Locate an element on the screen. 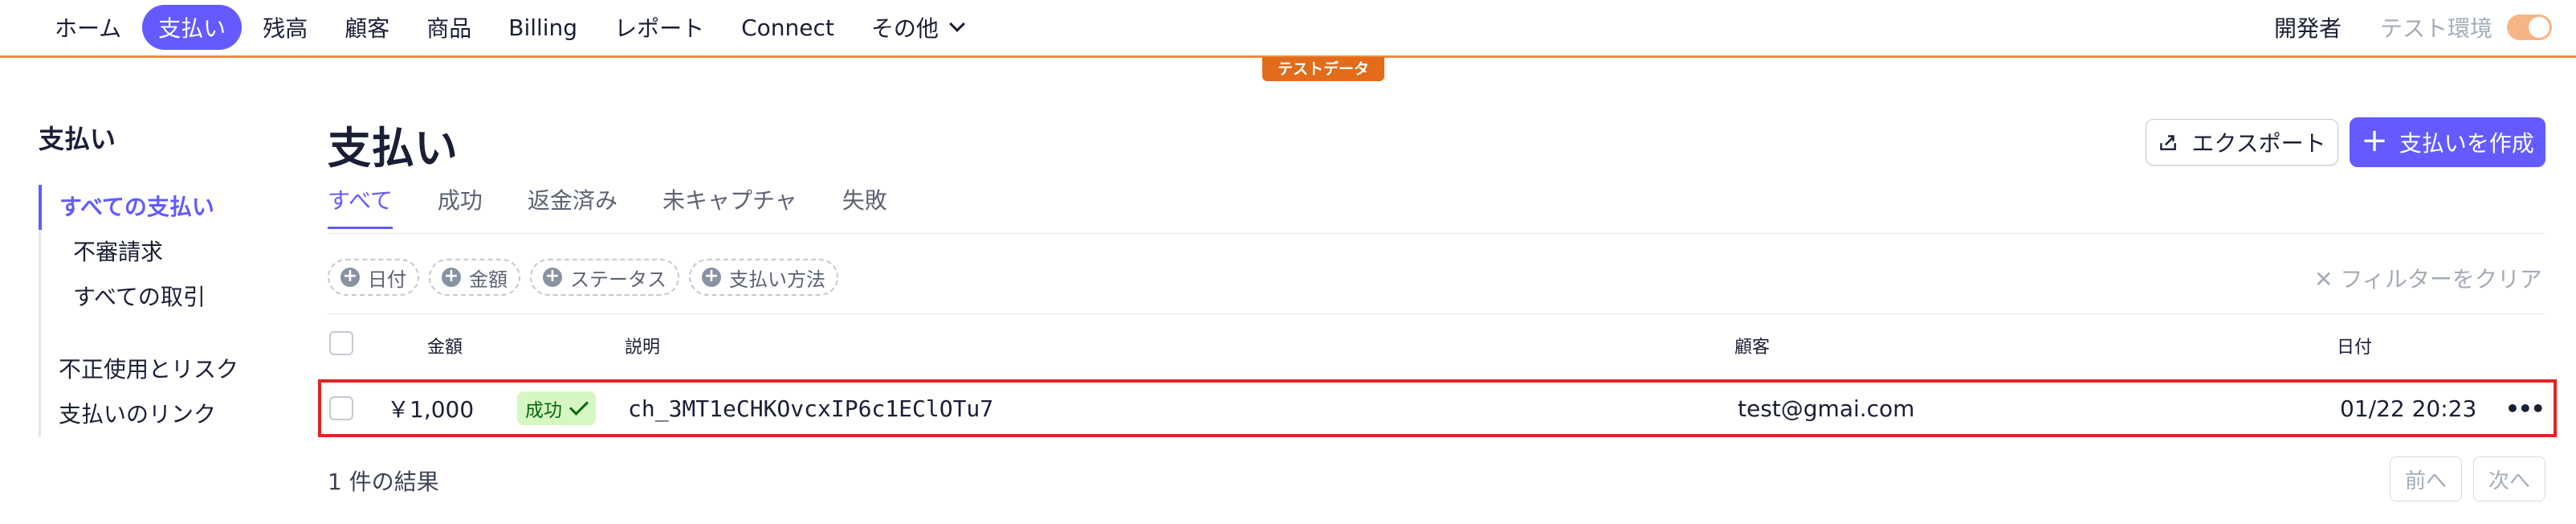 Image resolution: width=2576 pixels, height=524 pixels. nav-item-customers: 顧客 is located at coordinates (367, 27).